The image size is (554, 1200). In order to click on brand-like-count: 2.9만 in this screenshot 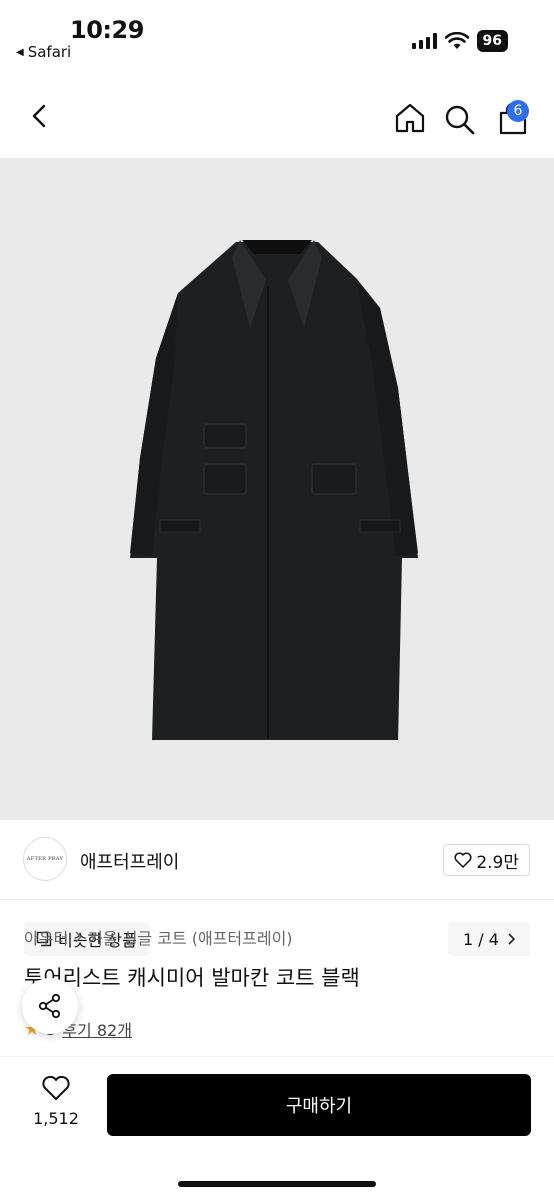, I will do `click(497, 862)`.